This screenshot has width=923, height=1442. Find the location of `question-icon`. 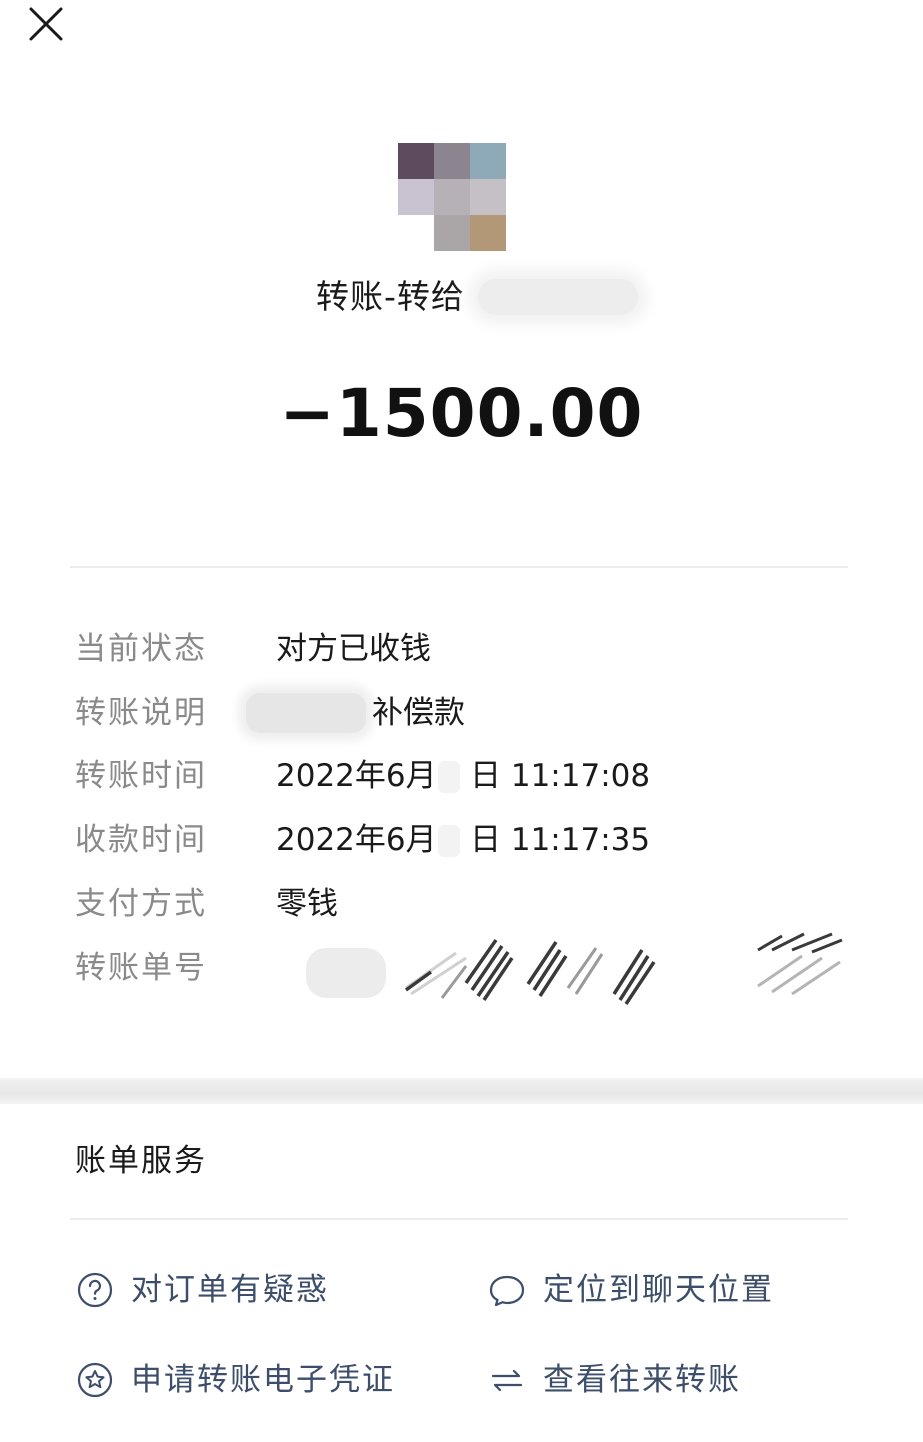

question-icon is located at coordinates (95, 1290).